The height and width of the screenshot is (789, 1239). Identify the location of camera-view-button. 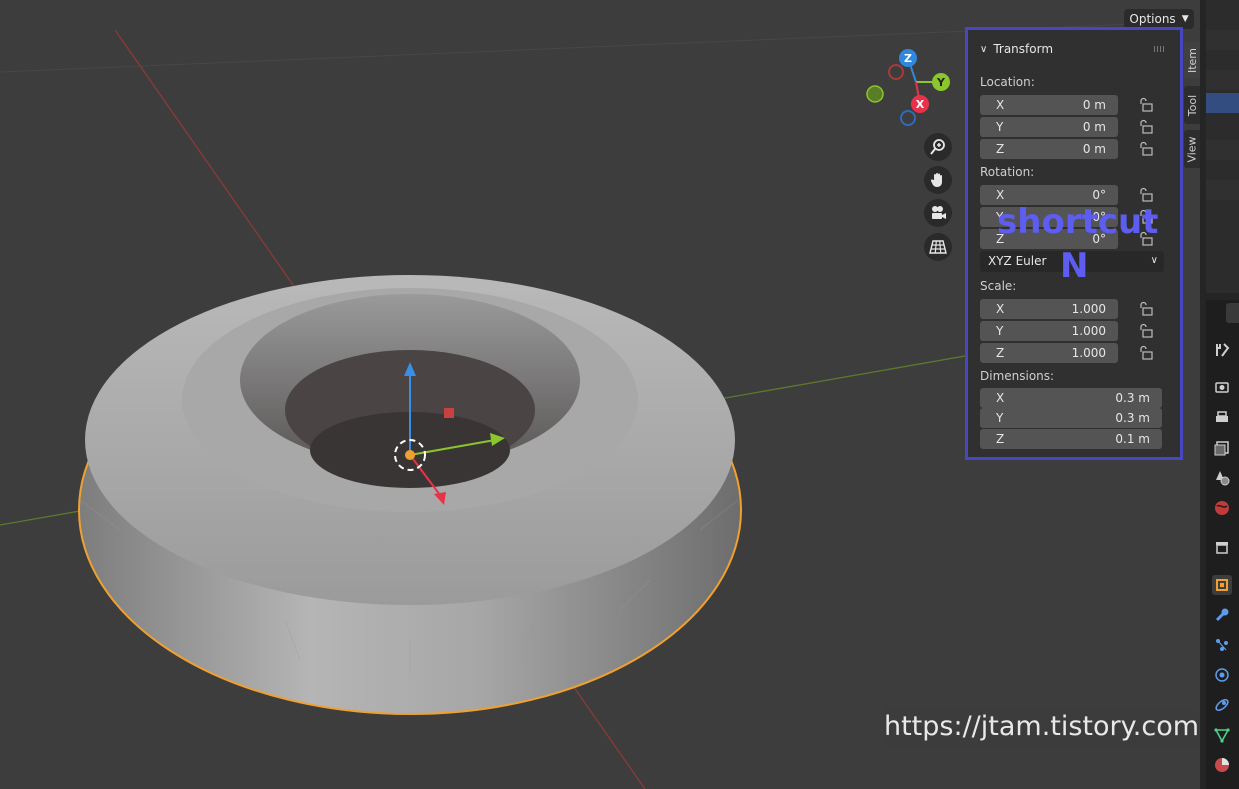
(938, 213).